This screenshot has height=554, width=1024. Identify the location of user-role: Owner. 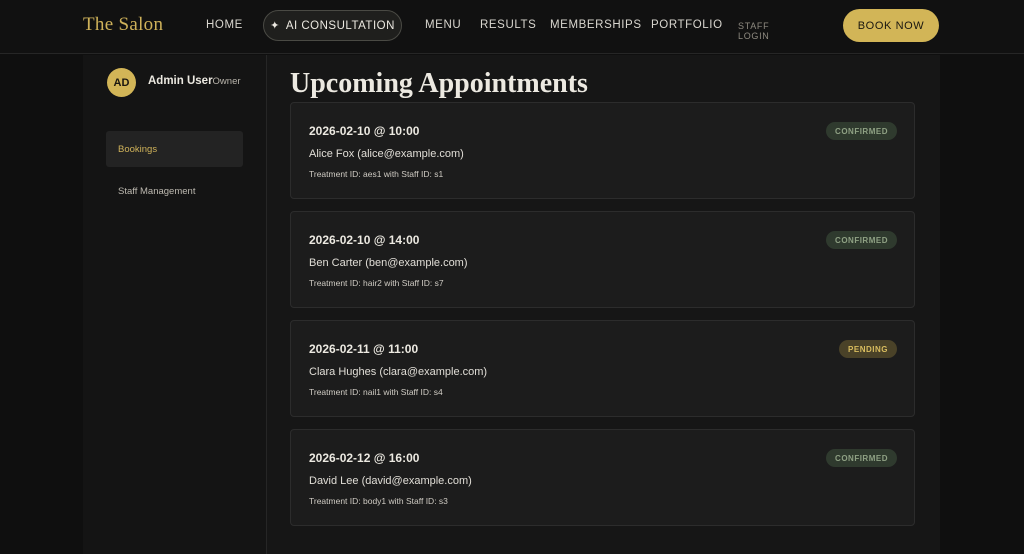
(226, 81).